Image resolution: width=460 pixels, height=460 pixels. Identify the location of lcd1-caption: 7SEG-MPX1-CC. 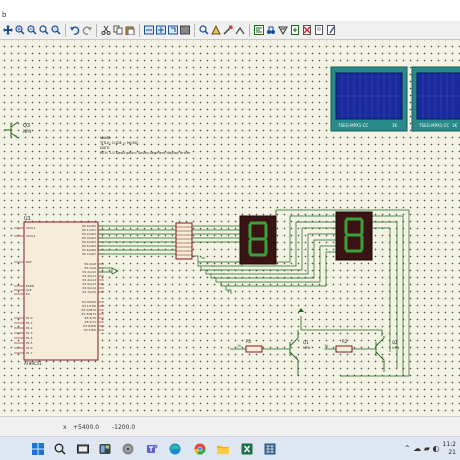
(353, 125).